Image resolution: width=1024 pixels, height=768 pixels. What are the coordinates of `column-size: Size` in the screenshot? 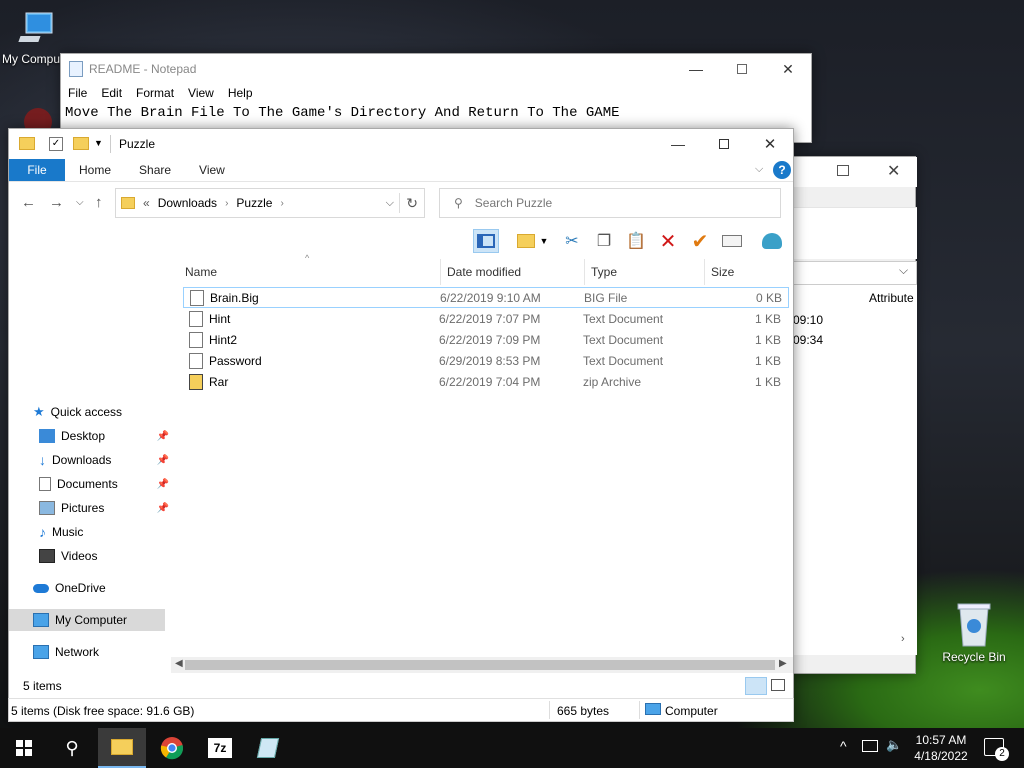 It's located at (747, 272).